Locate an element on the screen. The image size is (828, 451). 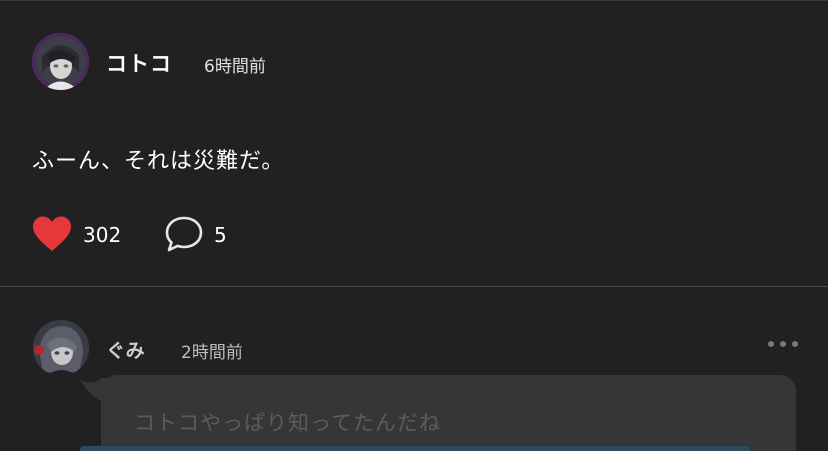
speech-bubble-icon is located at coordinates (184, 234).